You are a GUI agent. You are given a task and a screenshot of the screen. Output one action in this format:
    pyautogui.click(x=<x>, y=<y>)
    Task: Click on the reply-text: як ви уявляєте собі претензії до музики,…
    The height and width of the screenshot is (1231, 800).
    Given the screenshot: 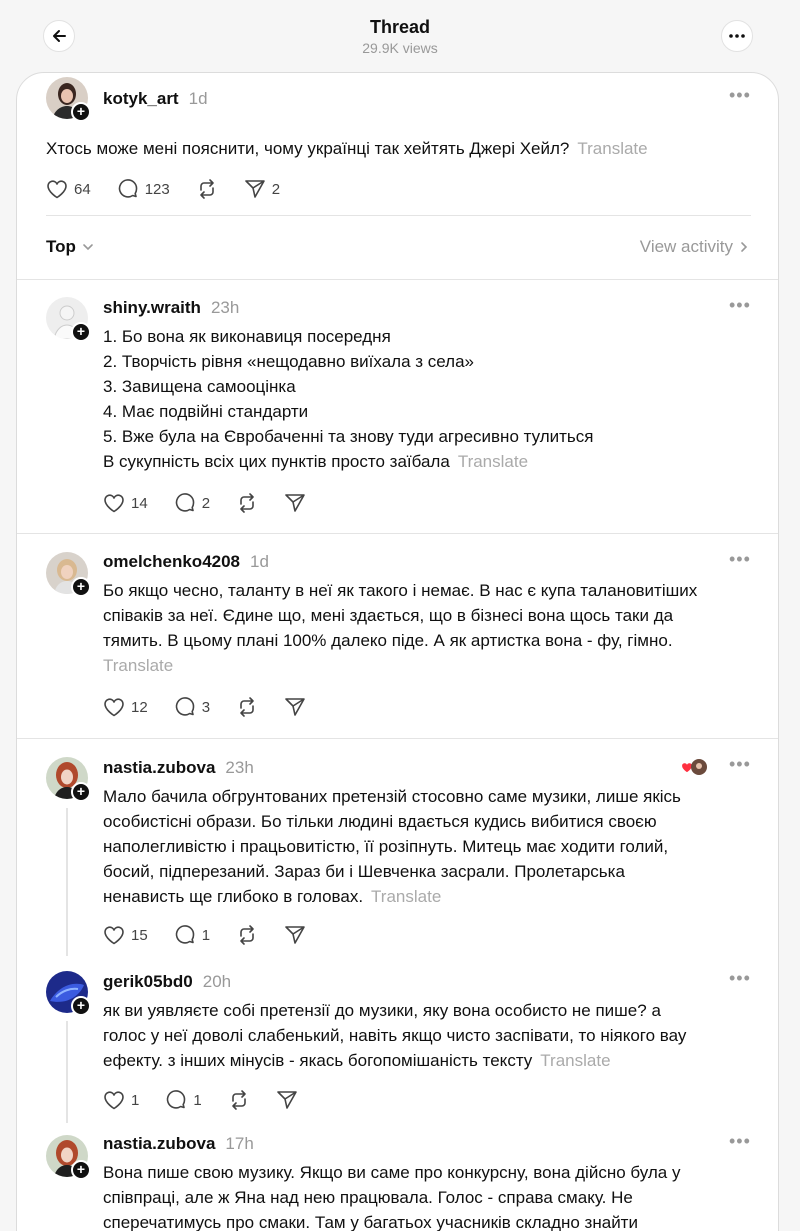 What is the action you would take?
    pyautogui.click(x=394, y=1035)
    